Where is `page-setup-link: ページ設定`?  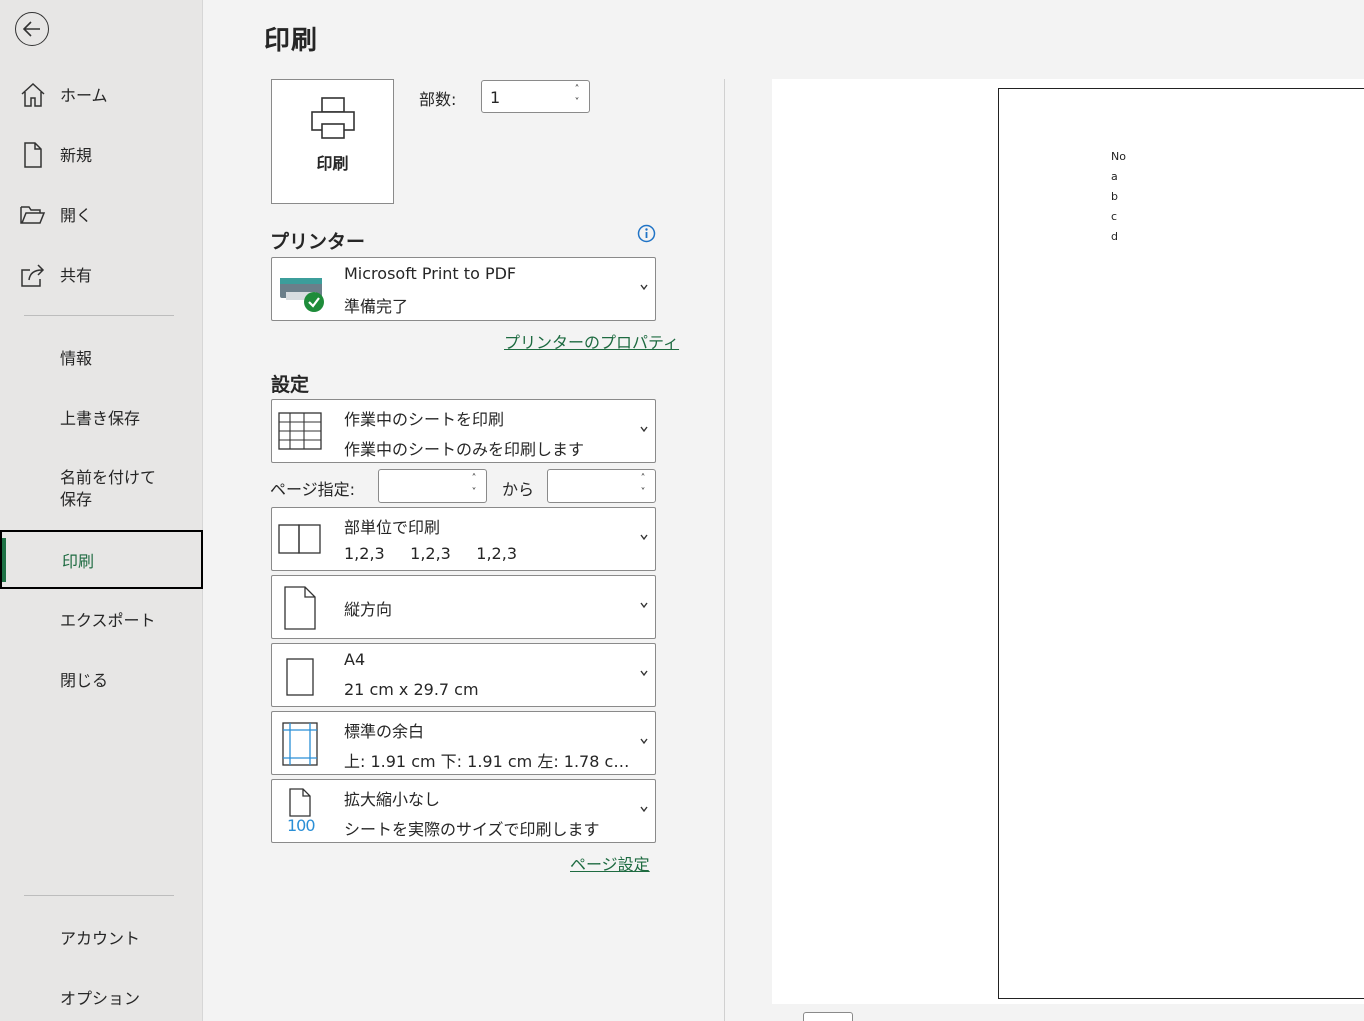 page-setup-link: ページ設定 is located at coordinates (610, 863).